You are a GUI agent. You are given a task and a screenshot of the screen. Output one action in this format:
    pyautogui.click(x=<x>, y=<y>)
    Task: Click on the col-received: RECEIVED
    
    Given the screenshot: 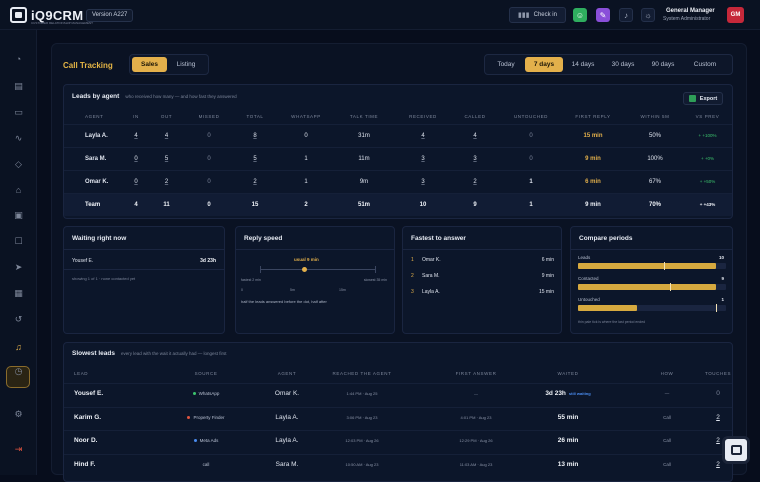 What is the action you would take?
    pyautogui.click(x=423, y=117)
    